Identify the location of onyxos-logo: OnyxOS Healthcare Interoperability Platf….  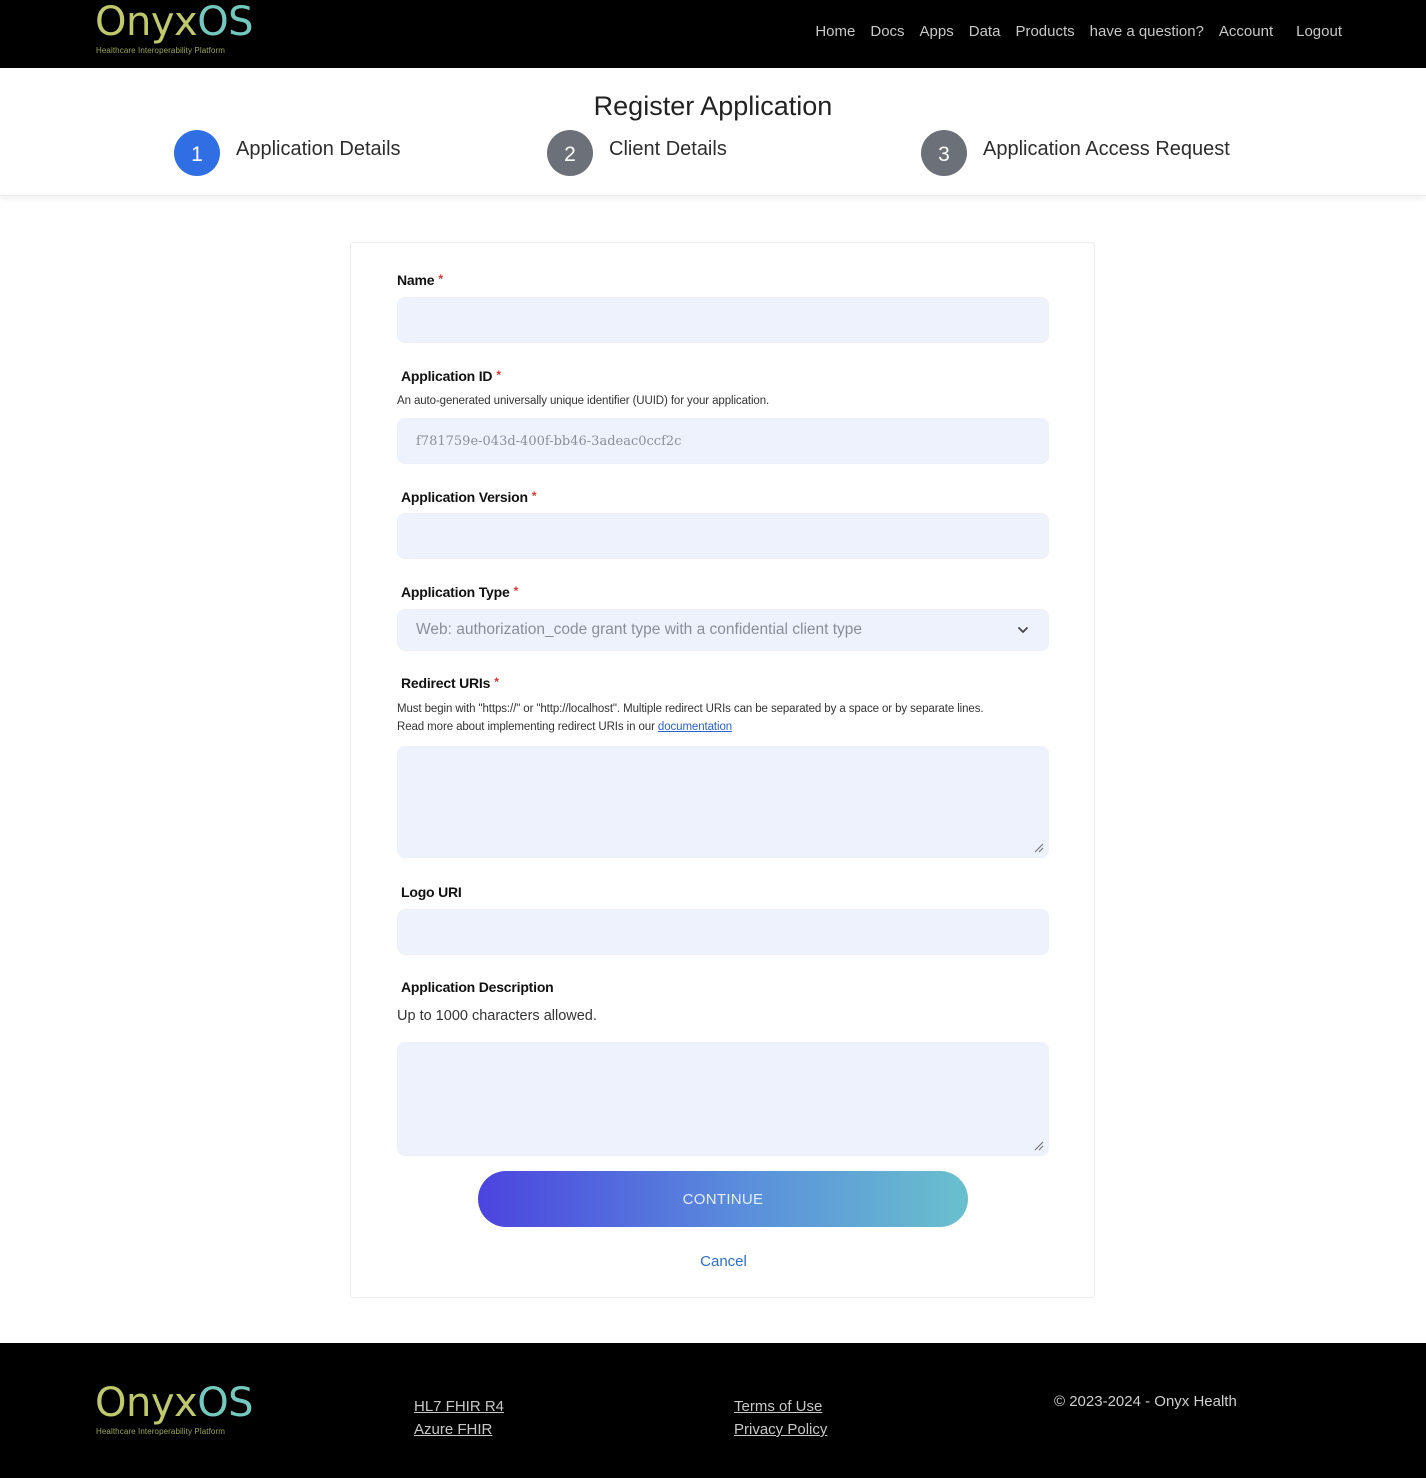
(180, 32).